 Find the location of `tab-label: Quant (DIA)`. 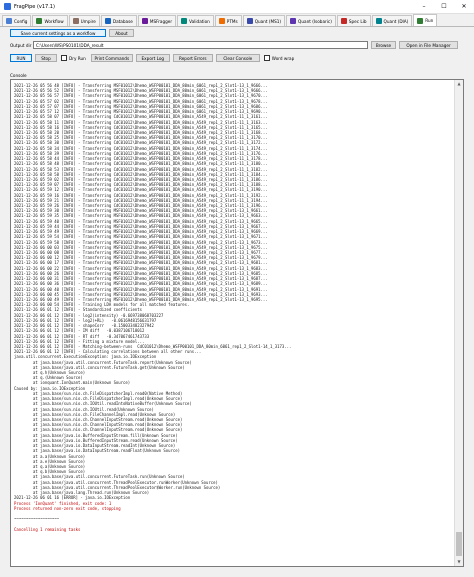

tab-label: Quant (DIA) is located at coordinates (396, 21).